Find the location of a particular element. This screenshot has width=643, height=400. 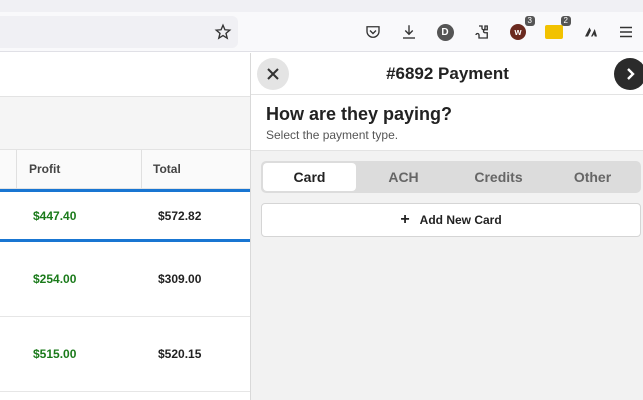

profit-cell: $254.00 is located at coordinates (55, 279).